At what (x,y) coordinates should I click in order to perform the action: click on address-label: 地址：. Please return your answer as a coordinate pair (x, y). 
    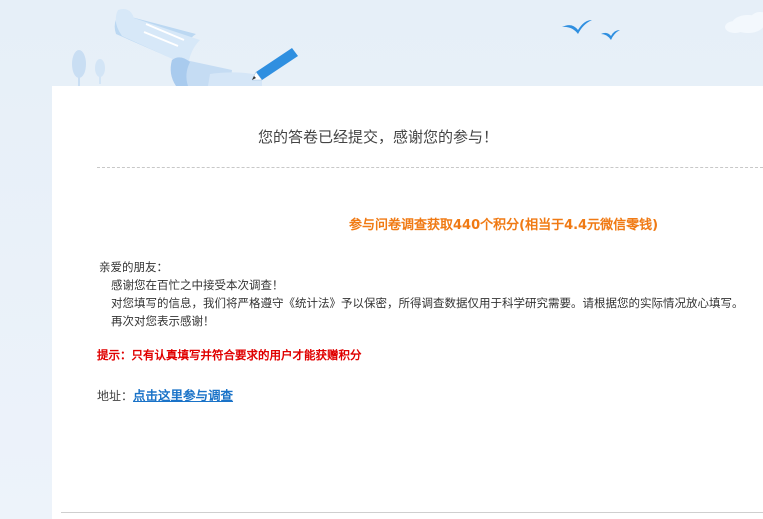
    Looking at the image, I should click on (115, 396).